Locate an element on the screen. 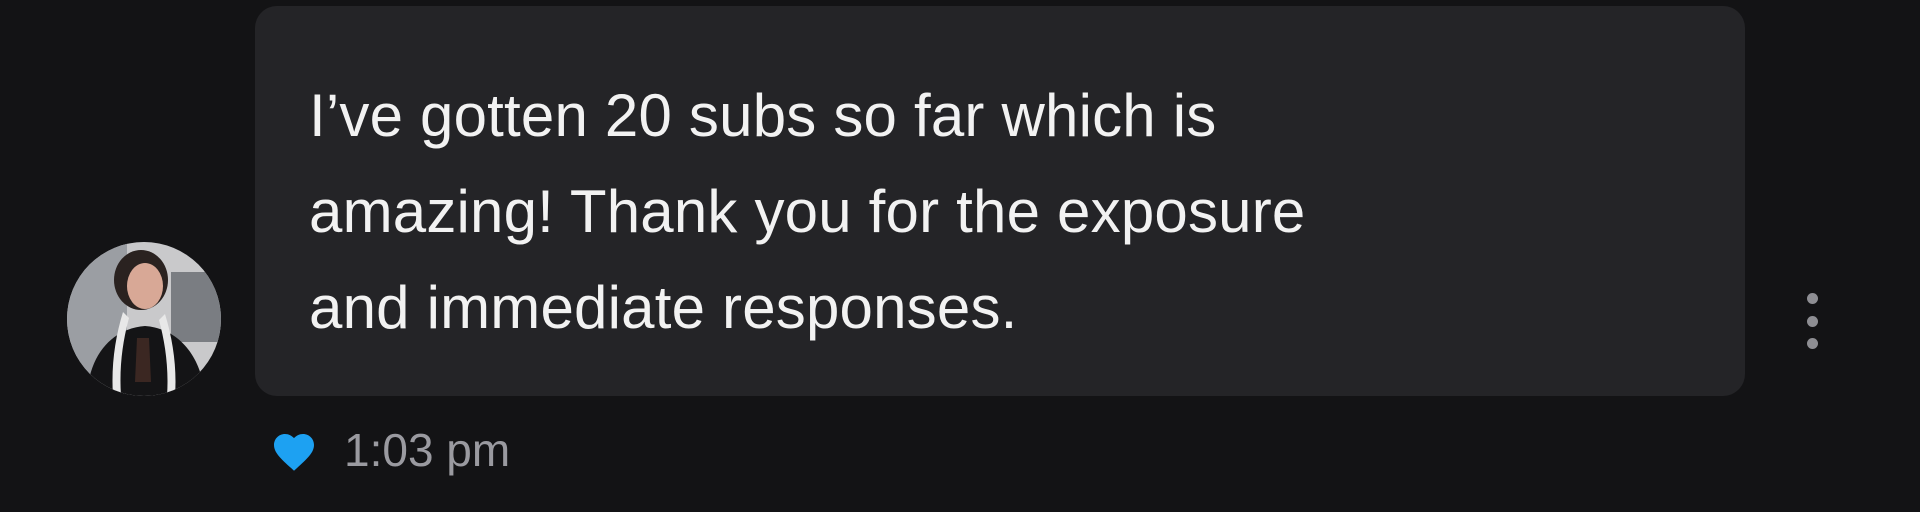 This screenshot has height=512, width=1920. avatar-photo is located at coordinates (144, 319).